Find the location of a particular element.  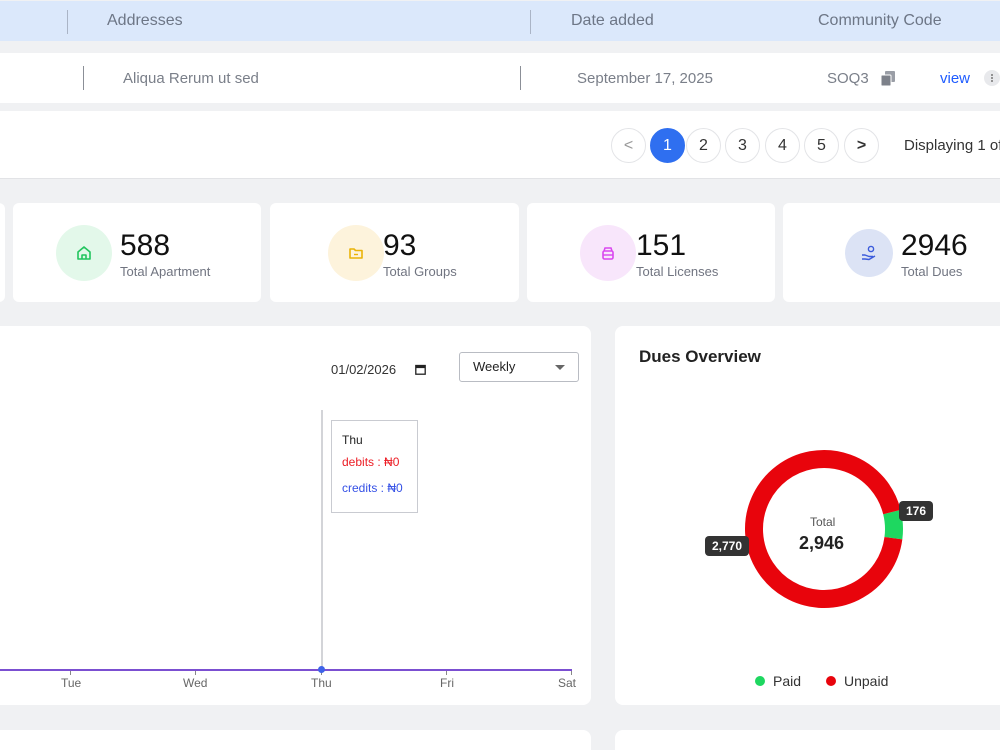

view-link: view is located at coordinates (955, 78).